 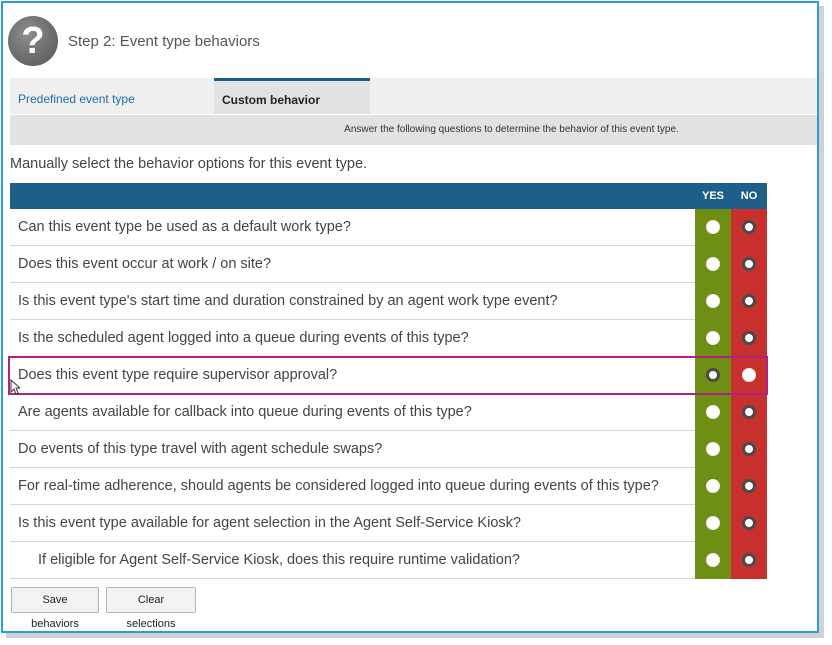 I want to click on mouse-cursor-icon, so click(x=15, y=387).